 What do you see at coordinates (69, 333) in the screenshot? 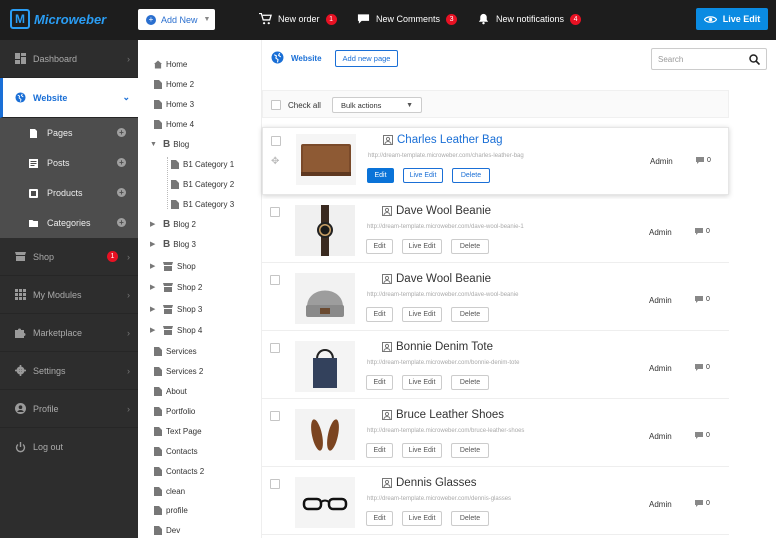
I see `sidebar-item-marketplace: Marketplace ›` at bounding box center [69, 333].